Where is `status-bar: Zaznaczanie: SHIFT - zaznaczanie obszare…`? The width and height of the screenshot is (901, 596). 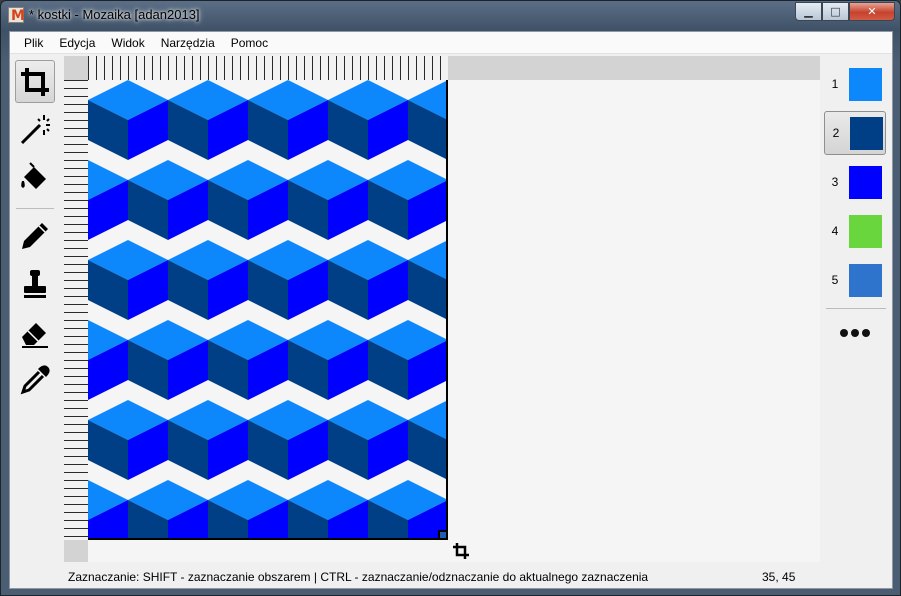 status-bar: Zaznaczanie: SHIFT - zaznaczanie obszare… is located at coordinates (451, 576).